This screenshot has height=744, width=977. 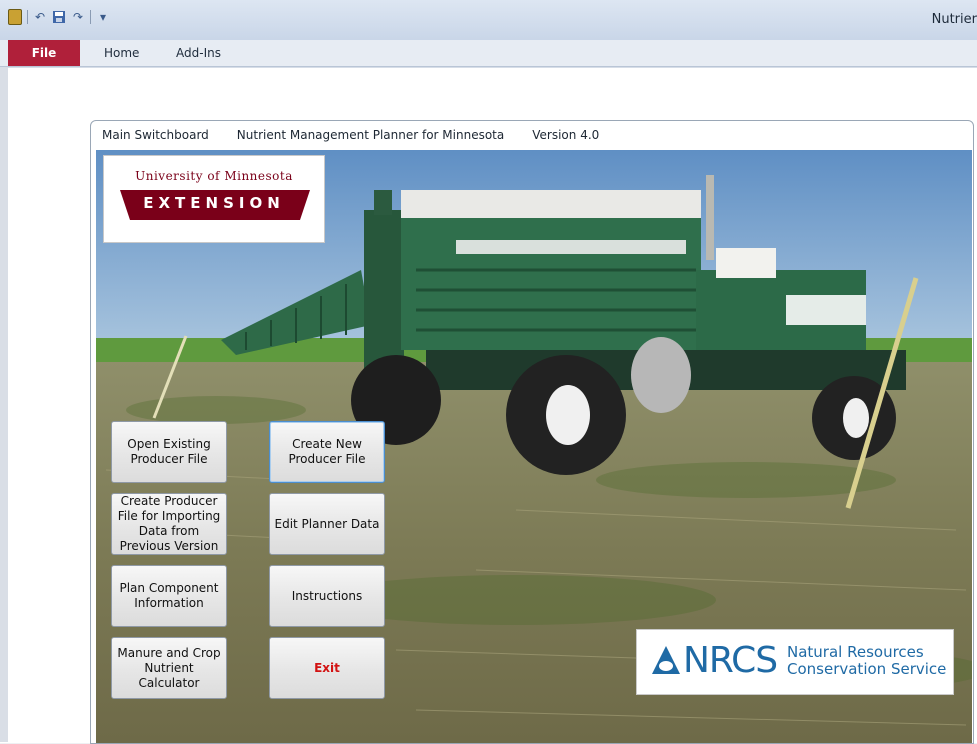 What do you see at coordinates (954, 19) in the screenshot?
I see `window-title: Nutrier` at bounding box center [954, 19].